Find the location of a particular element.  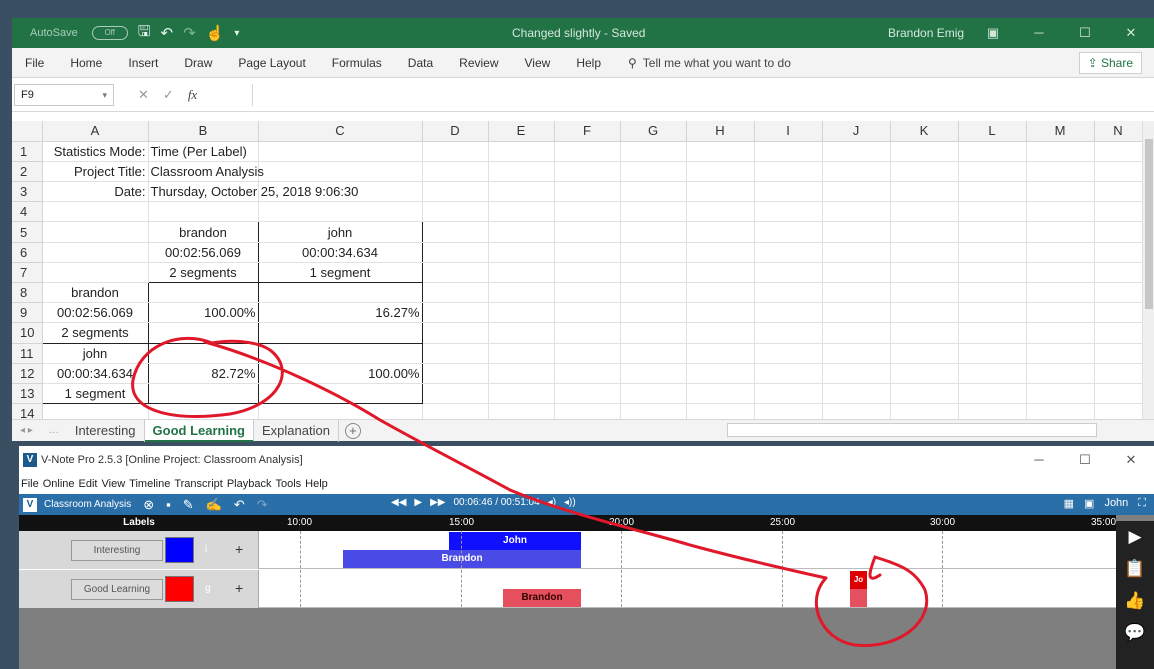

cell-a9: 00:02:56.069 is located at coordinates (95, 313).